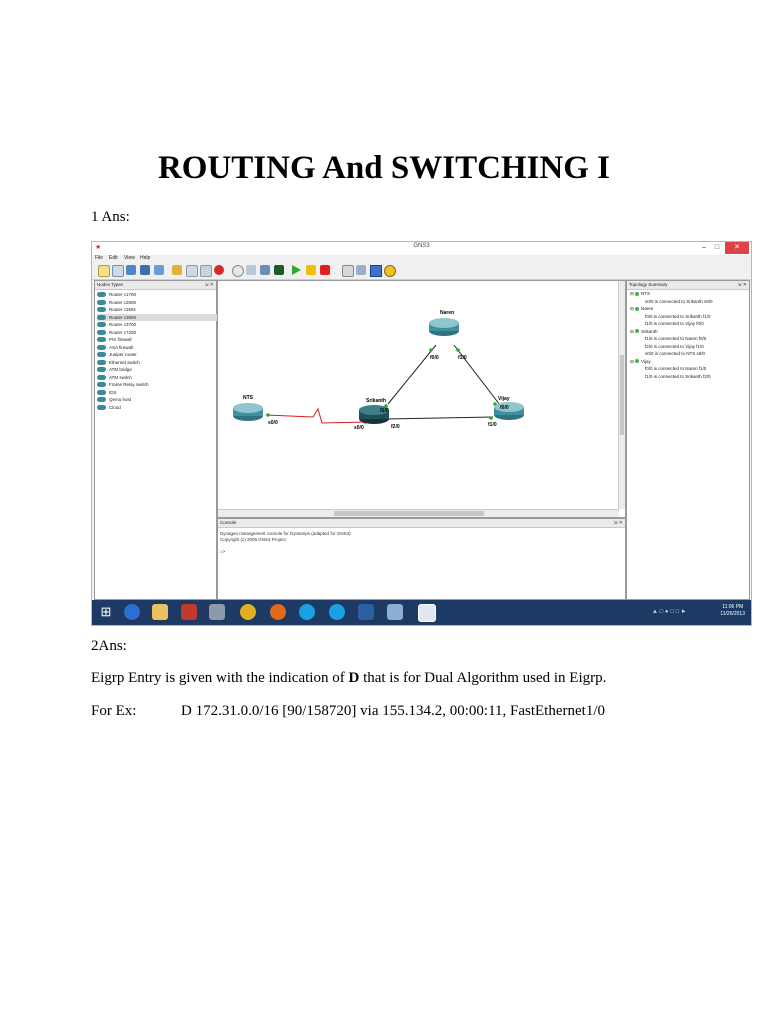 The height and width of the screenshot is (1024, 768). What do you see at coordinates (222, 551) in the screenshot?
I see `console-prompt: =>` at bounding box center [222, 551].